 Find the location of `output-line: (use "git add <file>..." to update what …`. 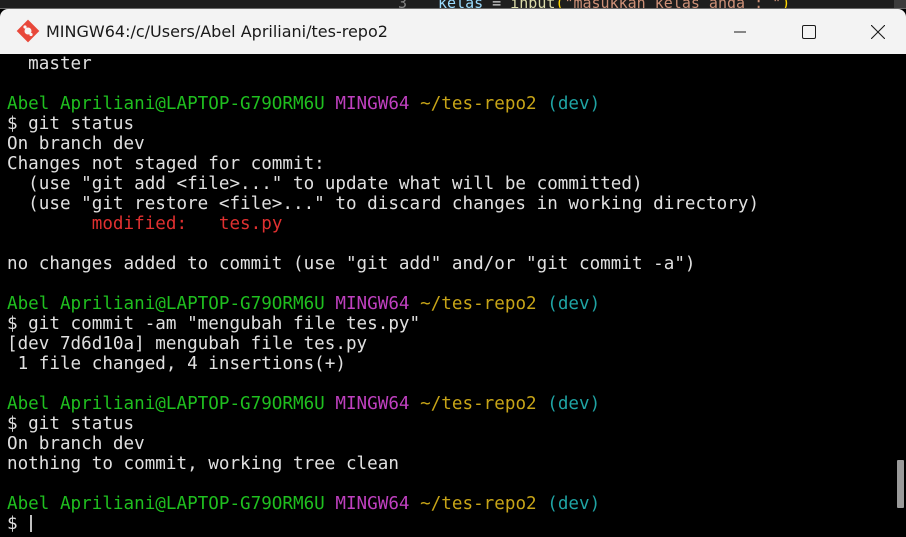

output-line: (use "git add <file>..." to update what … is located at coordinates (325, 184).